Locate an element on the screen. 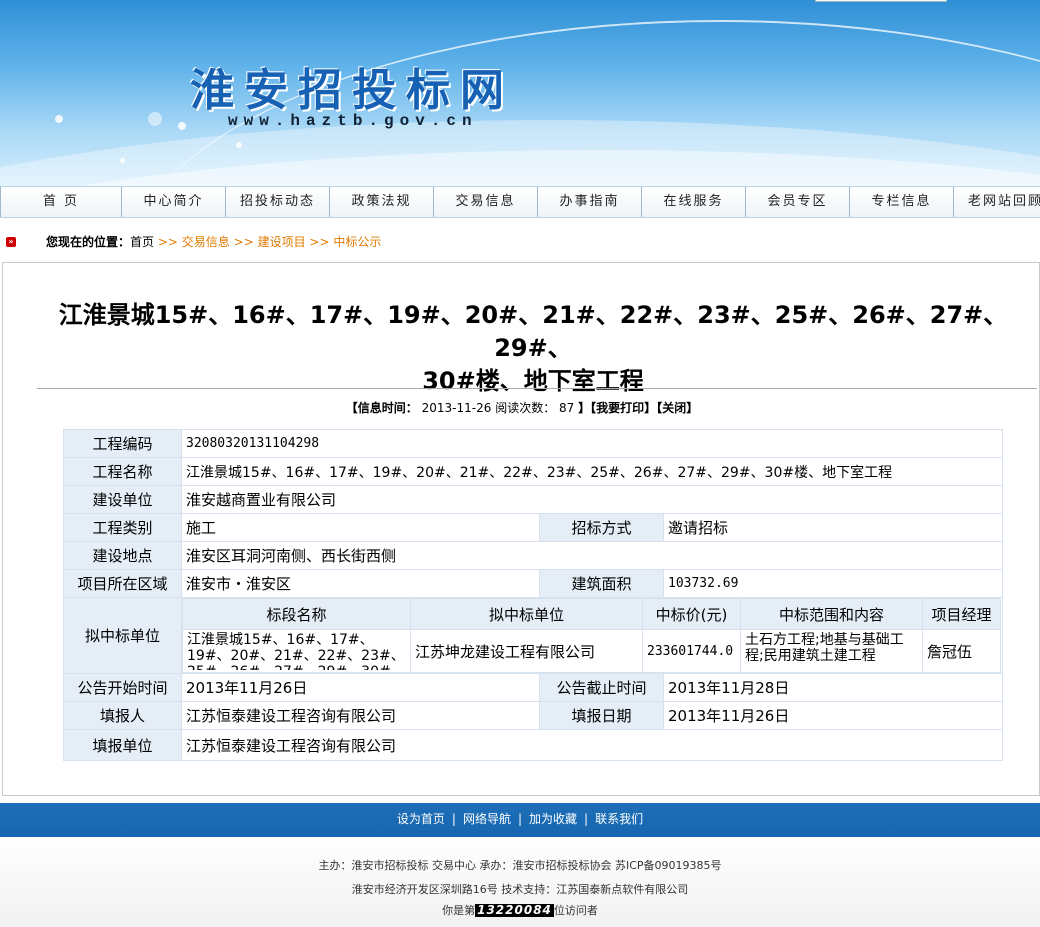 The height and width of the screenshot is (927, 1040). visitor-prefix: 你是第 is located at coordinates (459, 910).